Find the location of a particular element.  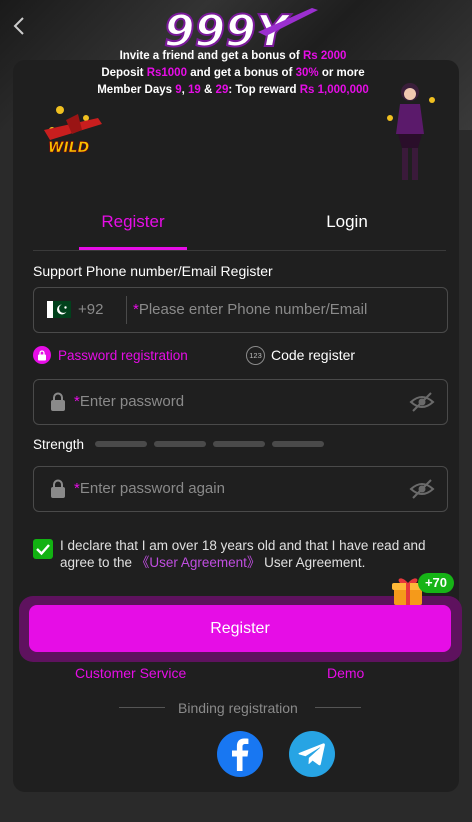

register-button: Register is located at coordinates (240, 628).